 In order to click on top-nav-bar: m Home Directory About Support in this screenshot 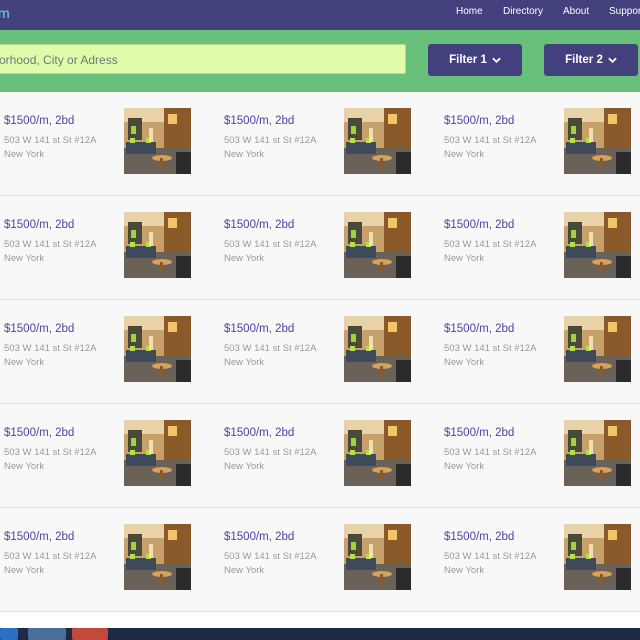, I will do `click(320, 15)`.